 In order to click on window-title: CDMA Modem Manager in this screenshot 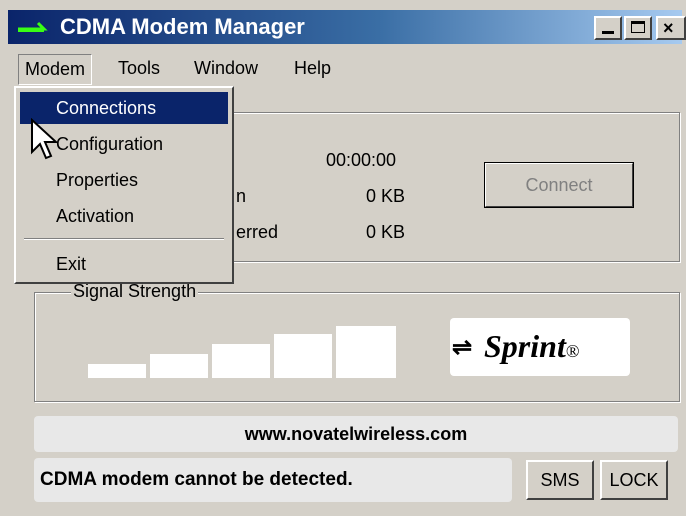, I will do `click(182, 26)`.